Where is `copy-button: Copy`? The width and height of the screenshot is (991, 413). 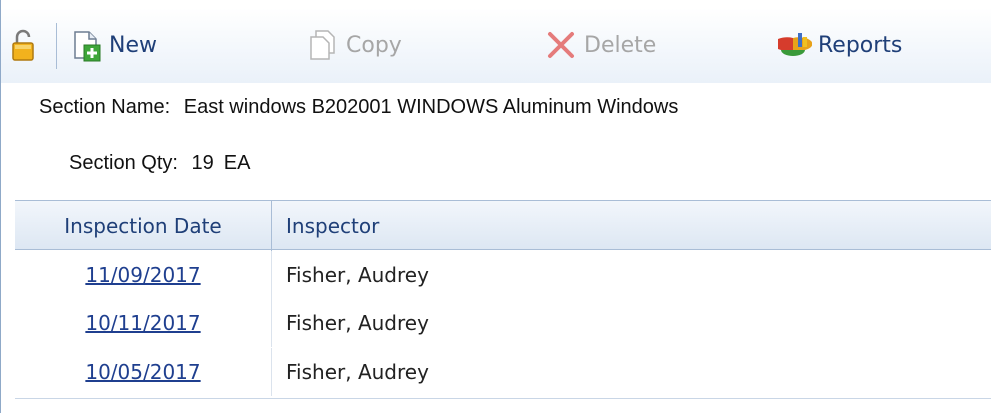
copy-button: Copy is located at coordinates (354, 45).